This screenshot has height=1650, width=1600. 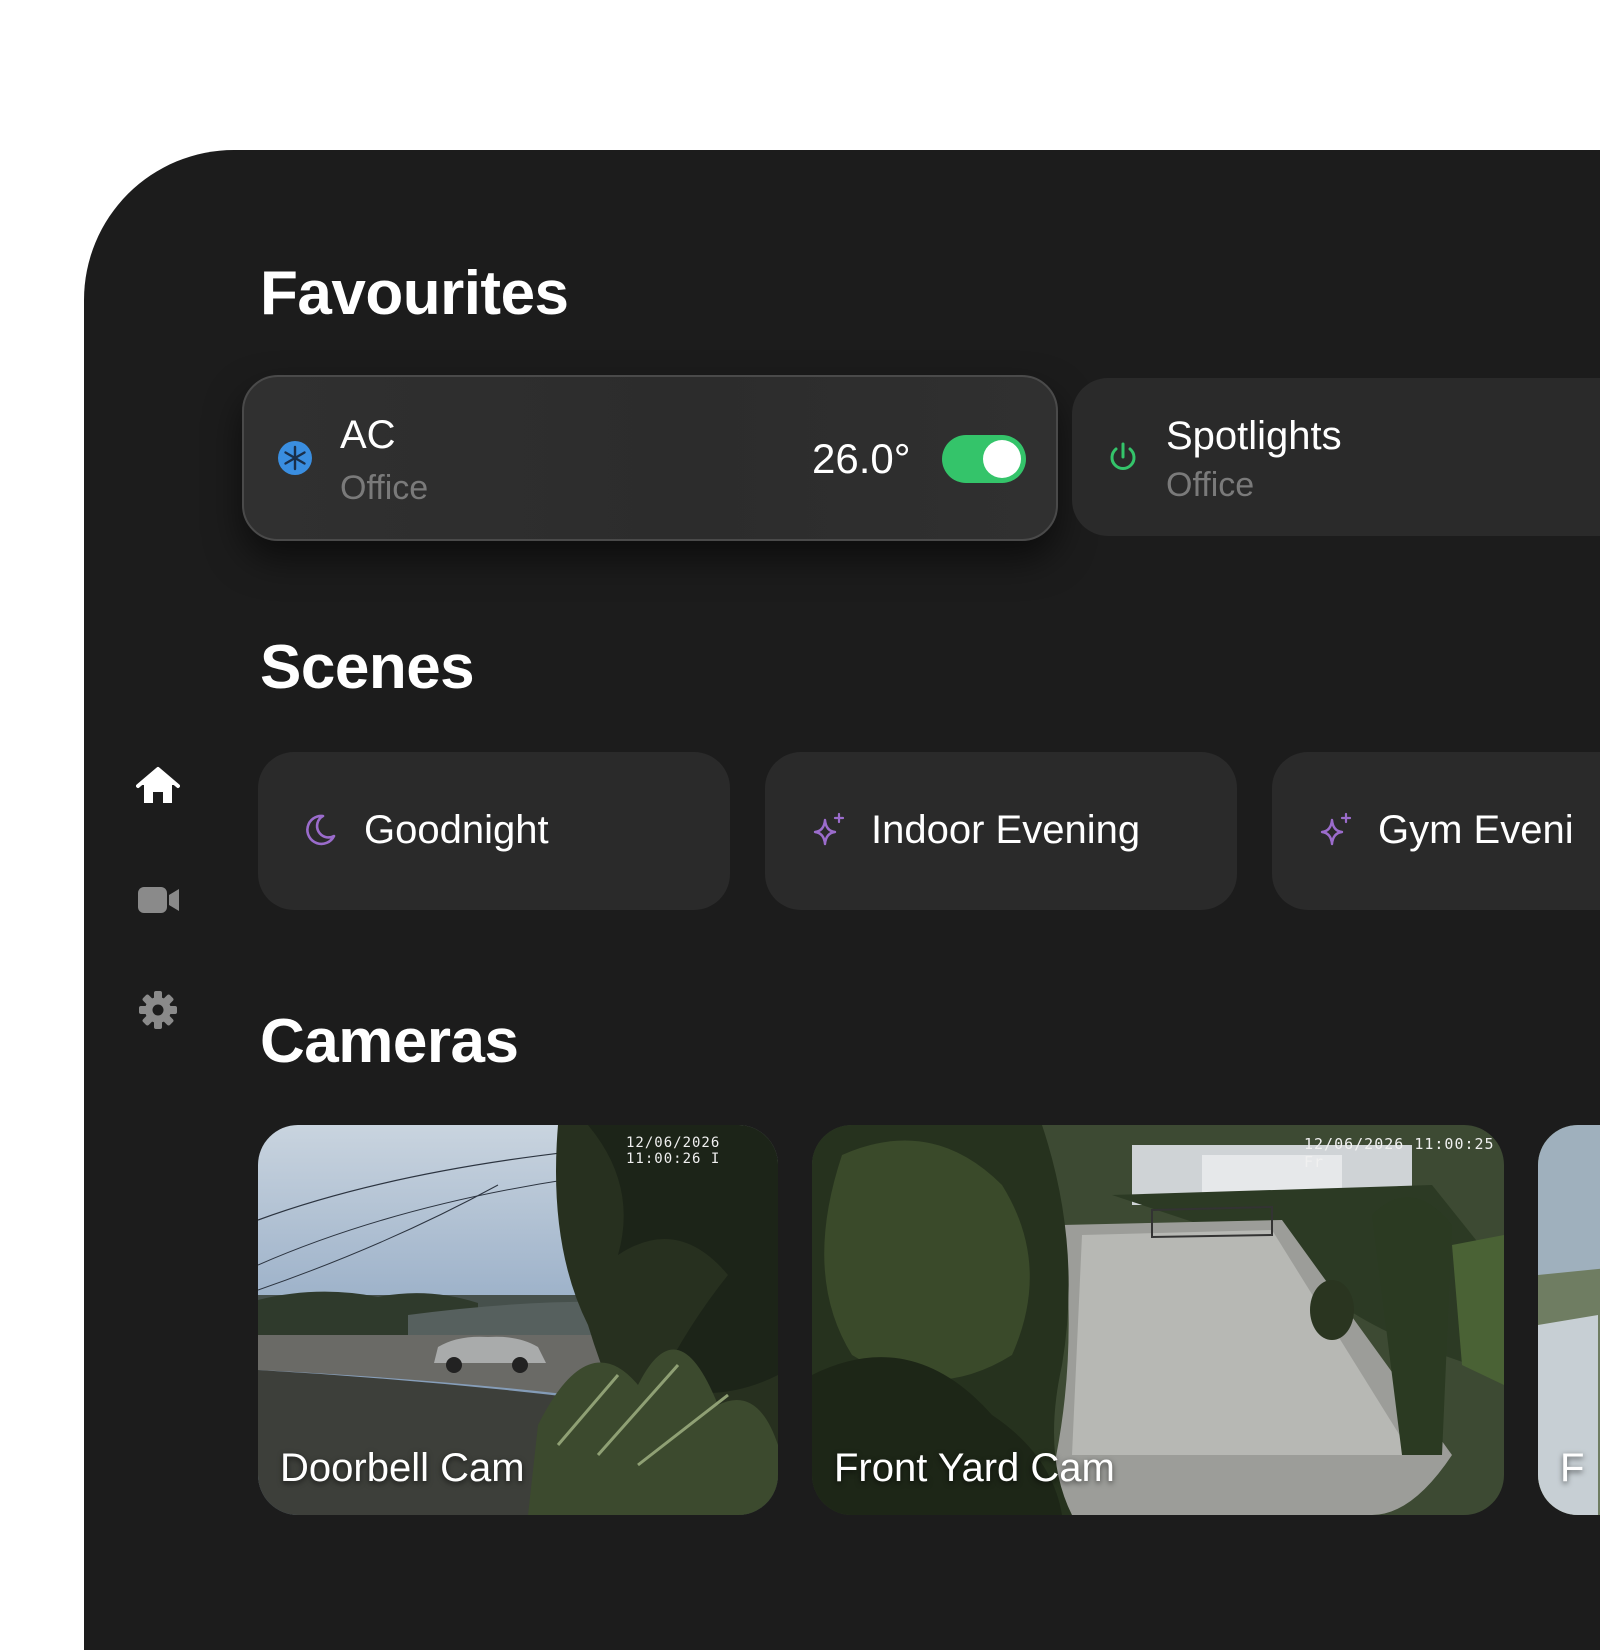 I want to click on favourite-ac-card: AC Office 26.0°, so click(x=650, y=458).